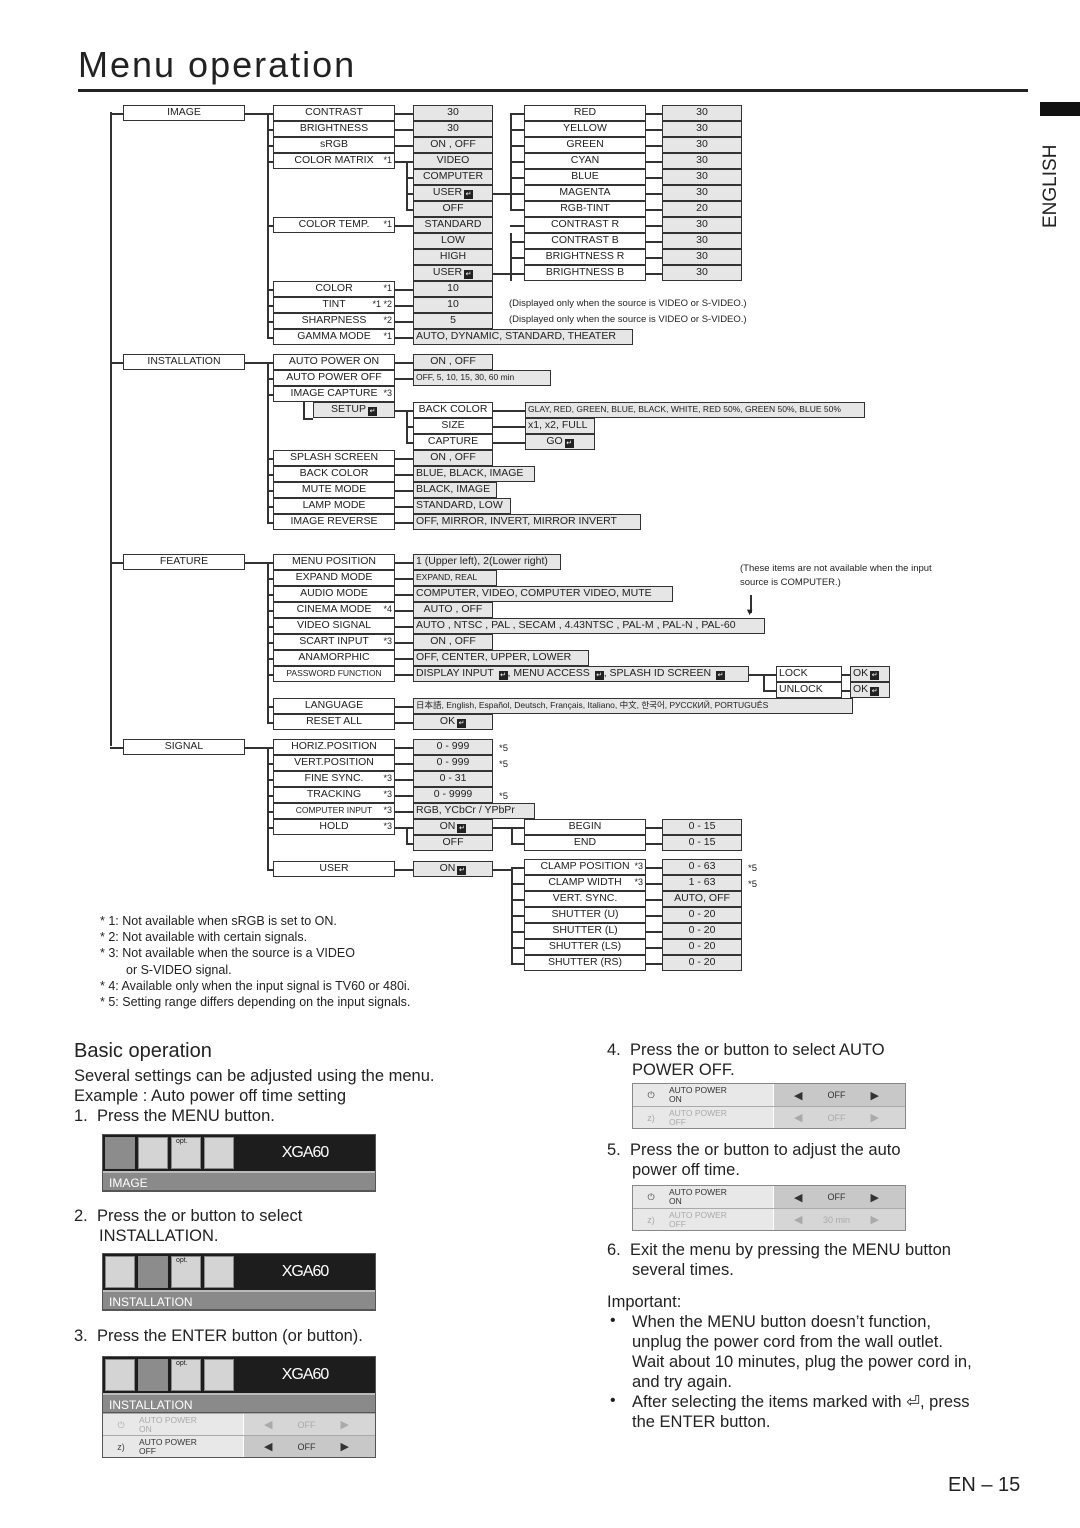  I want to click on signal-item: VERT.POSITION, so click(334, 763).